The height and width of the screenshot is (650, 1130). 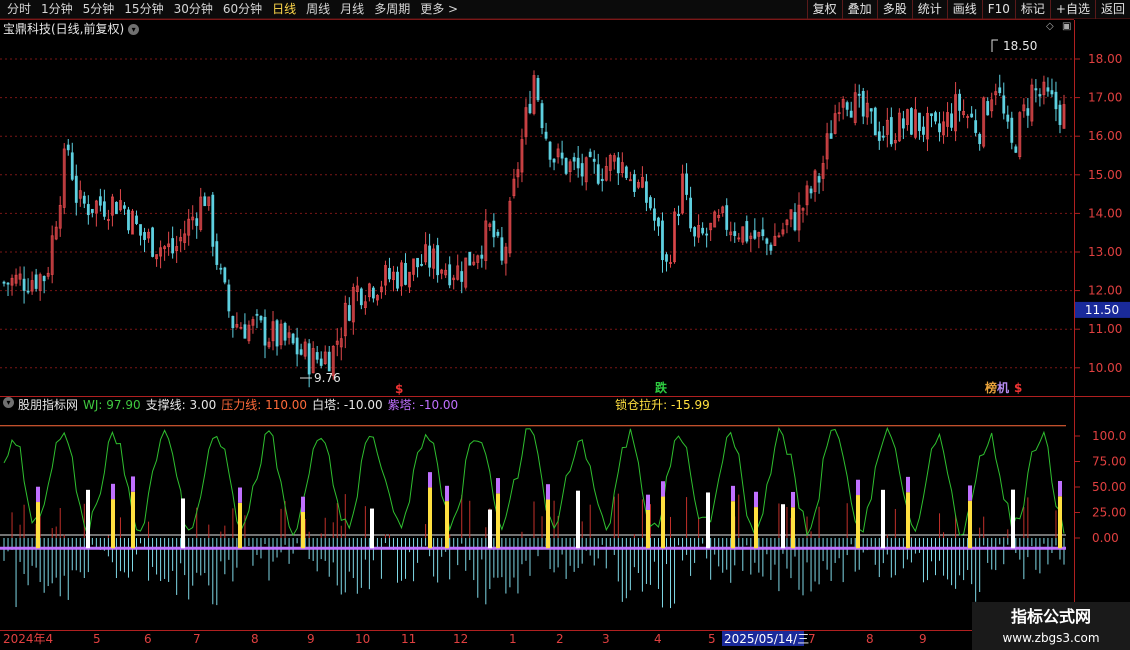 What do you see at coordinates (1105, 136) in the screenshot?
I see `price-tick-label: 16.00` at bounding box center [1105, 136].